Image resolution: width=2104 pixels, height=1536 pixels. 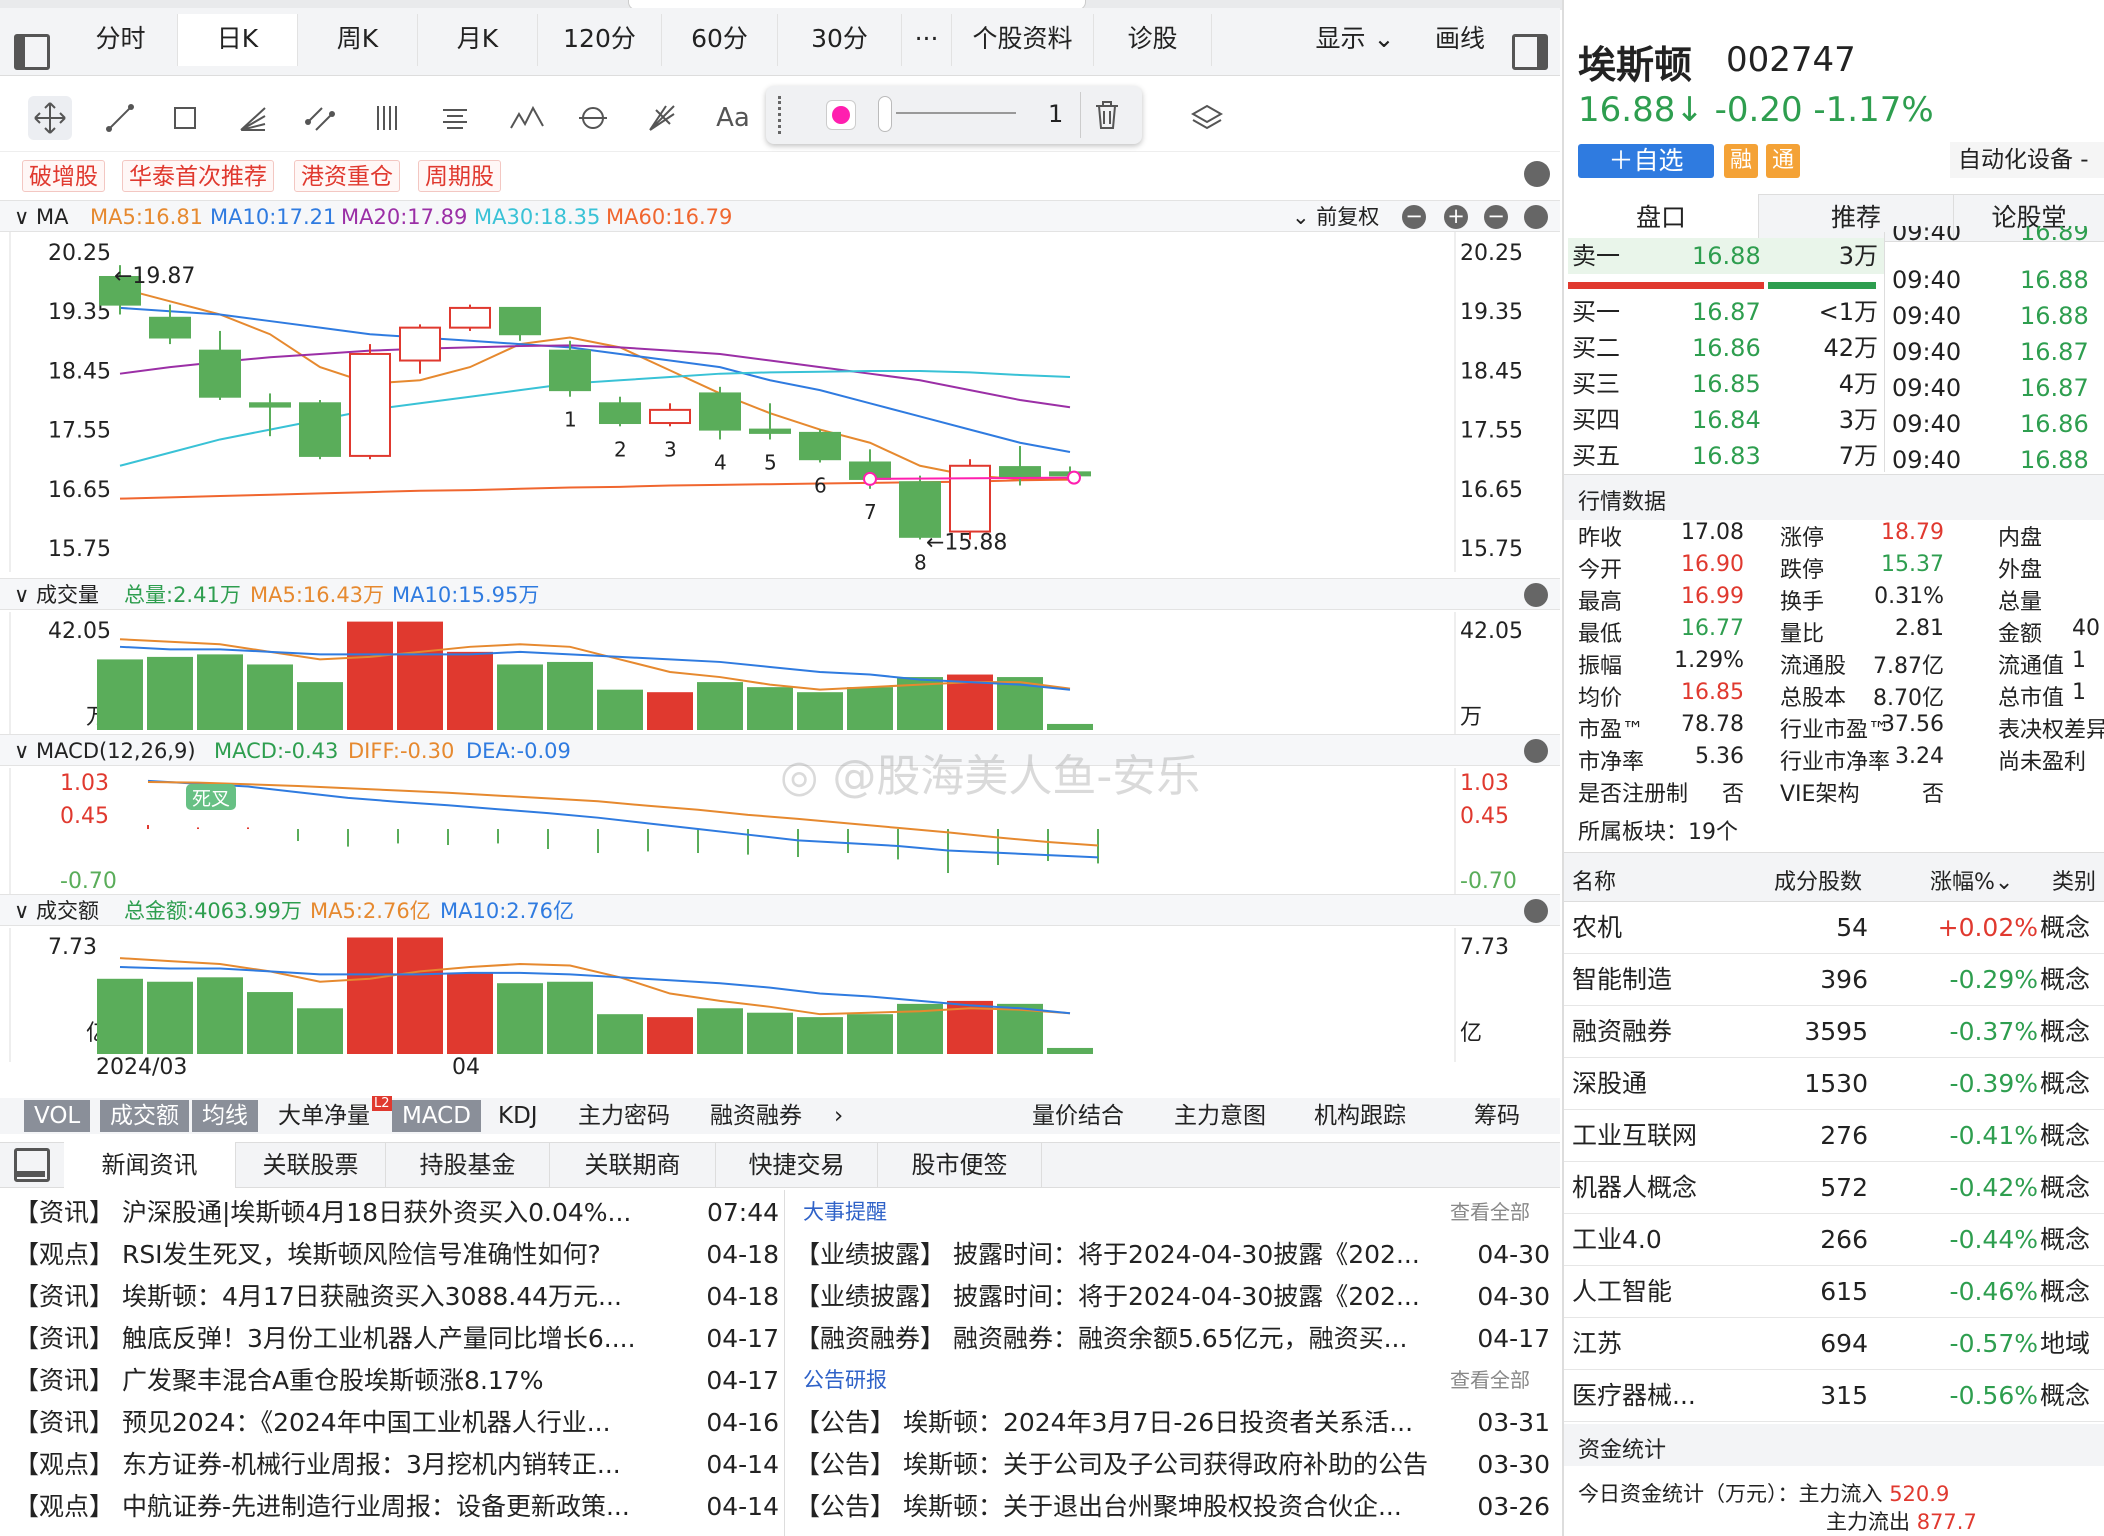 What do you see at coordinates (624, 1116) in the screenshot?
I see `indicator-tab-main-code: 主力密码` at bounding box center [624, 1116].